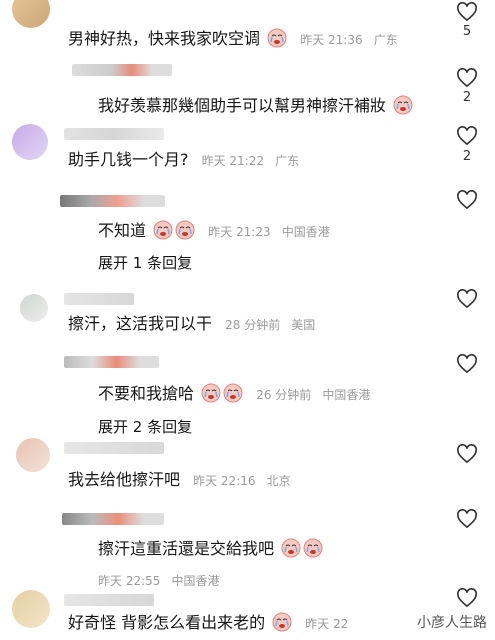 The height and width of the screenshot is (640, 495). What do you see at coordinates (128, 159) in the screenshot?
I see `comment-text: 助手几钱一个月?` at bounding box center [128, 159].